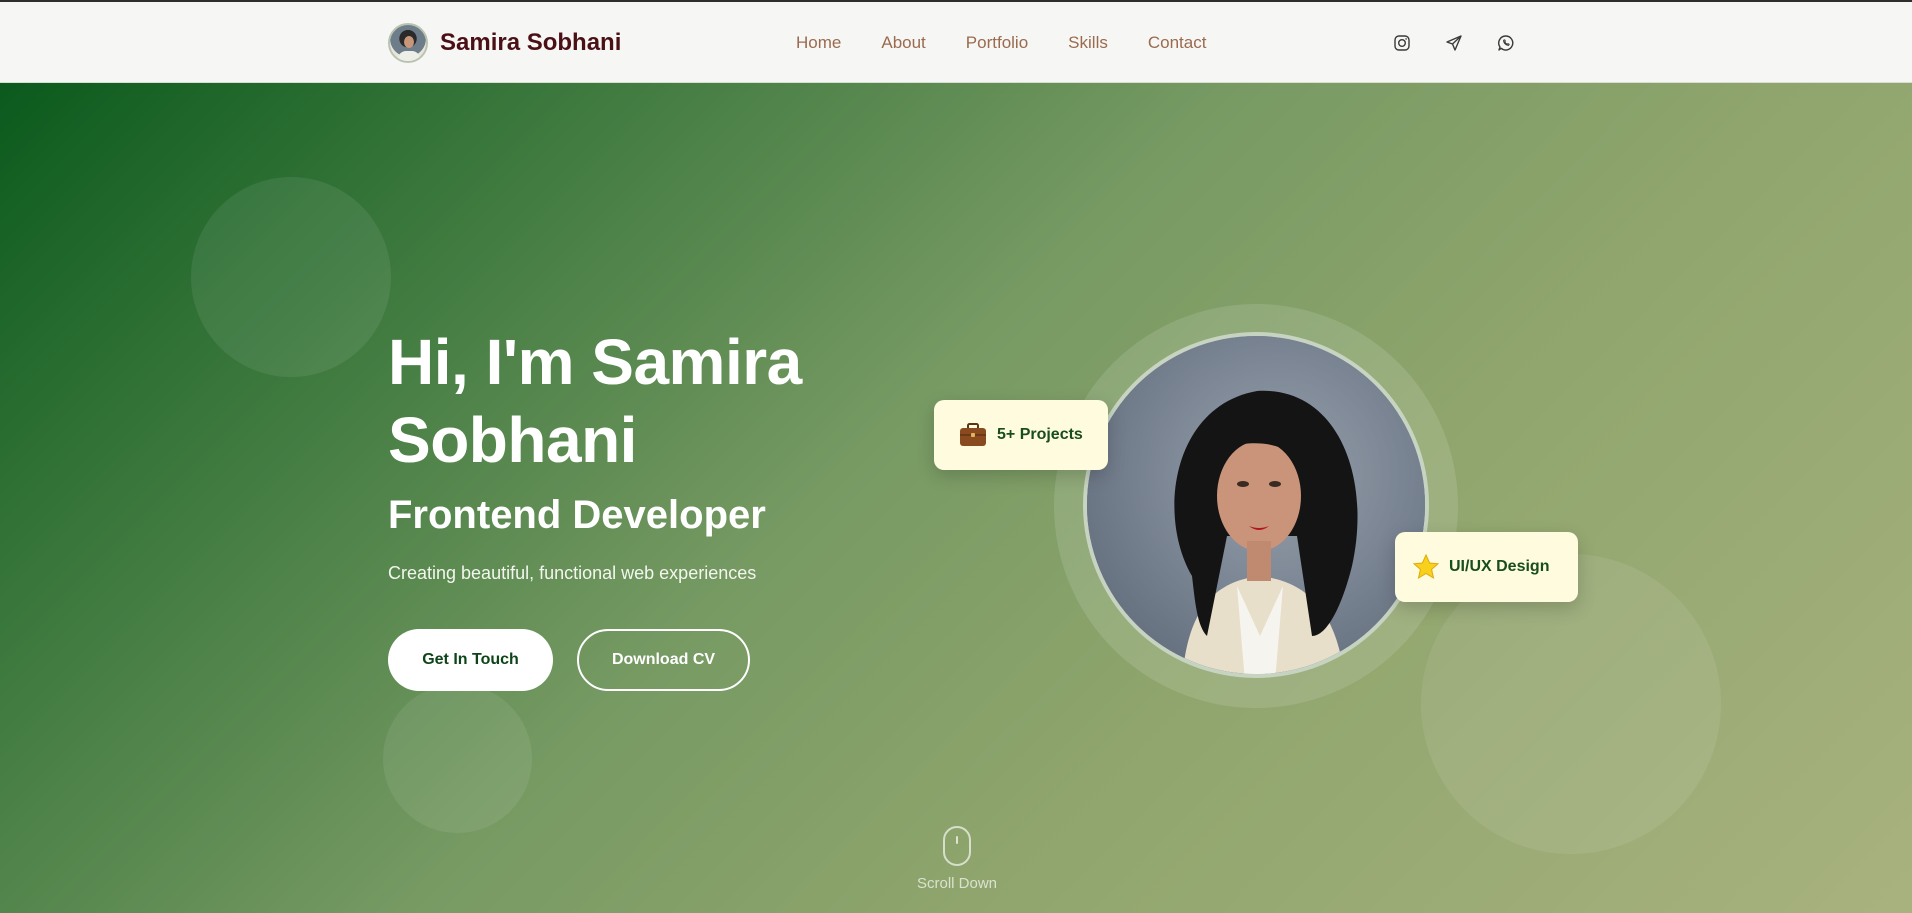 The image size is (1912, 913). I want to click on brand: Samira Sobhani, so click(504, 43).